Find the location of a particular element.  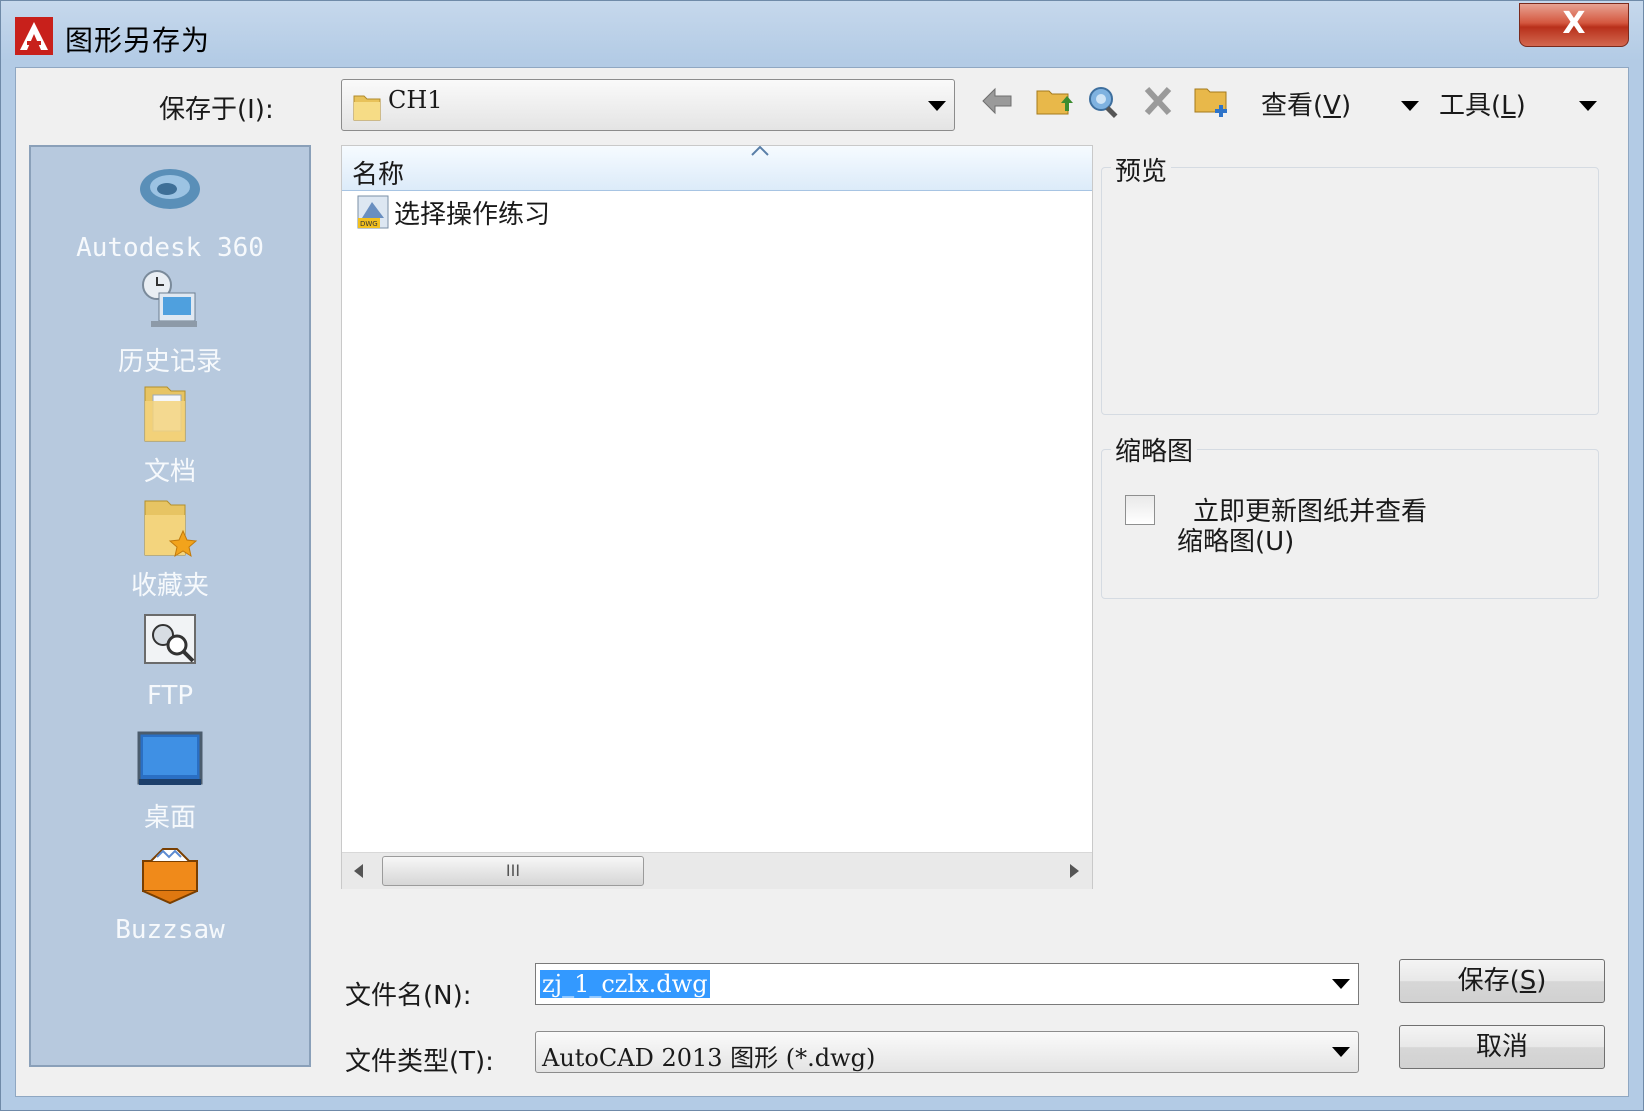

cancel-button: 取消 is located at coordinates (1502, 1047).